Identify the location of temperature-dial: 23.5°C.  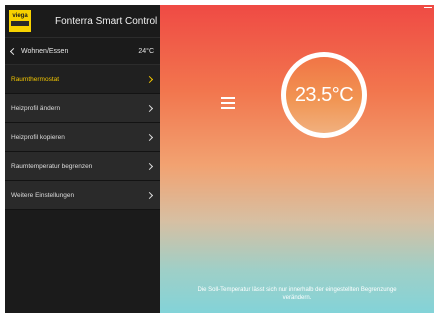
(324, 95).